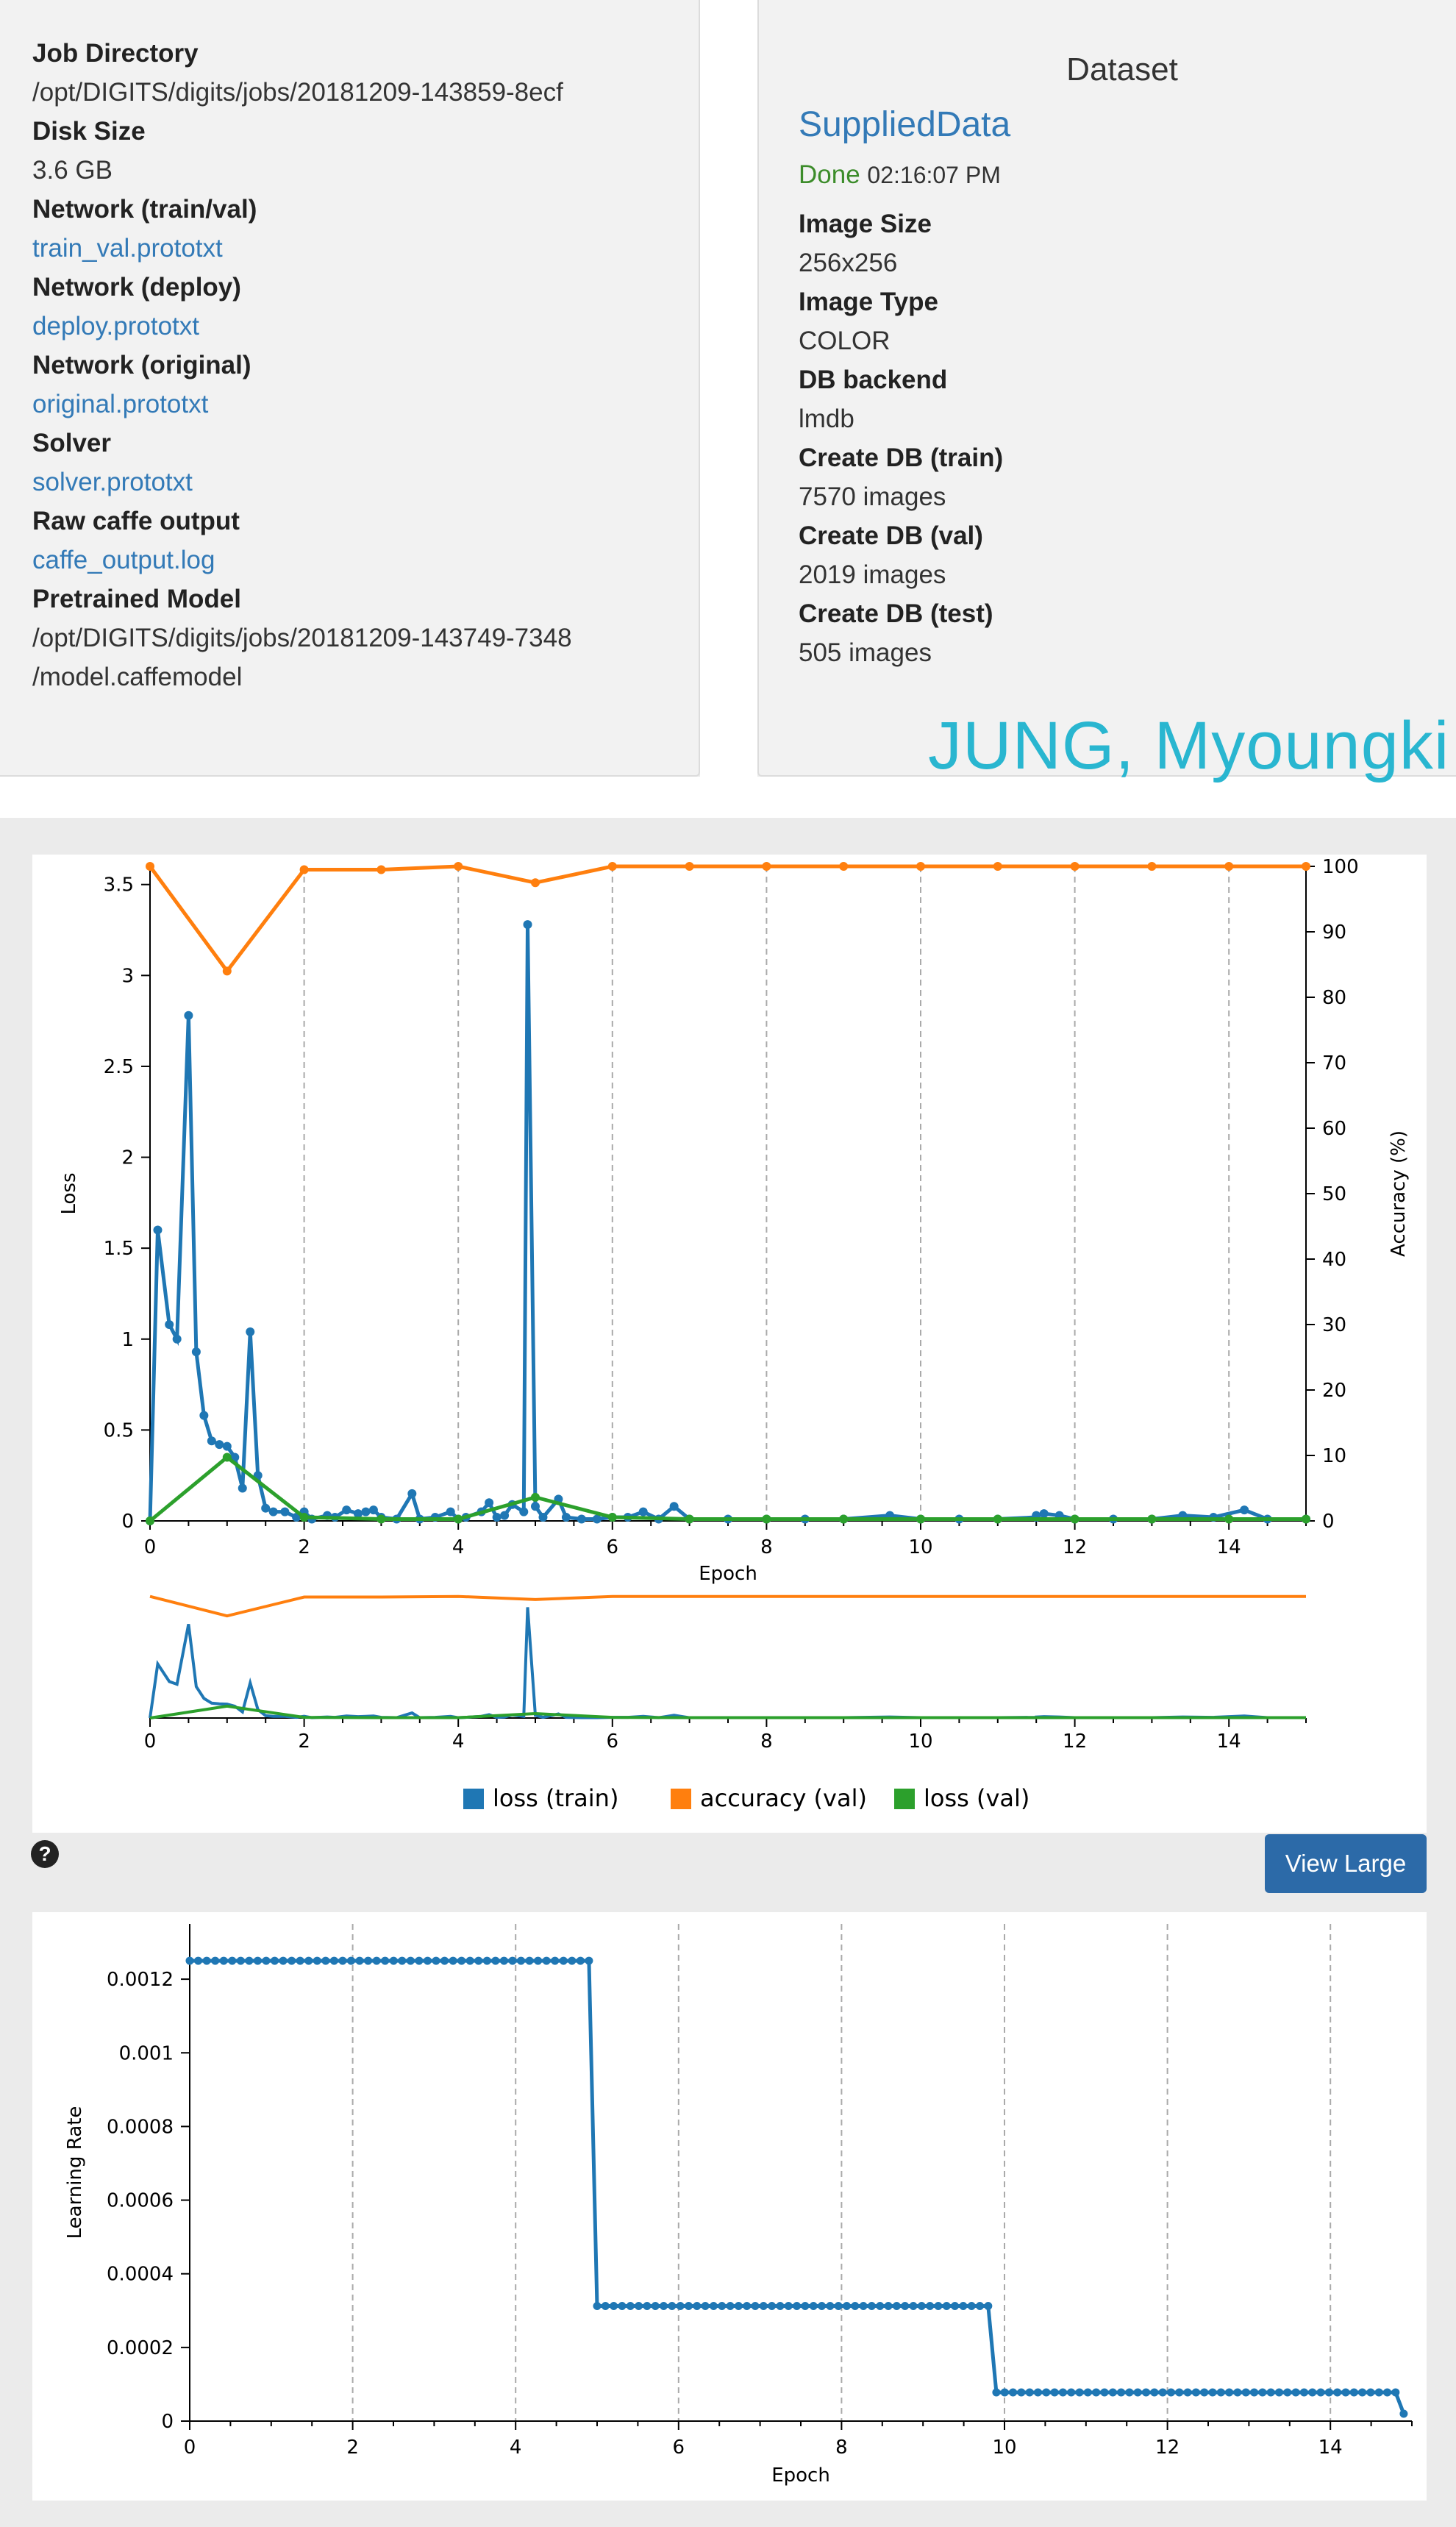 This screenshot has width=1456, height=2527. Describe the element at coordinates (302, 404) in the screenshot. I see `job-info-link: original.prototxt` at that location.